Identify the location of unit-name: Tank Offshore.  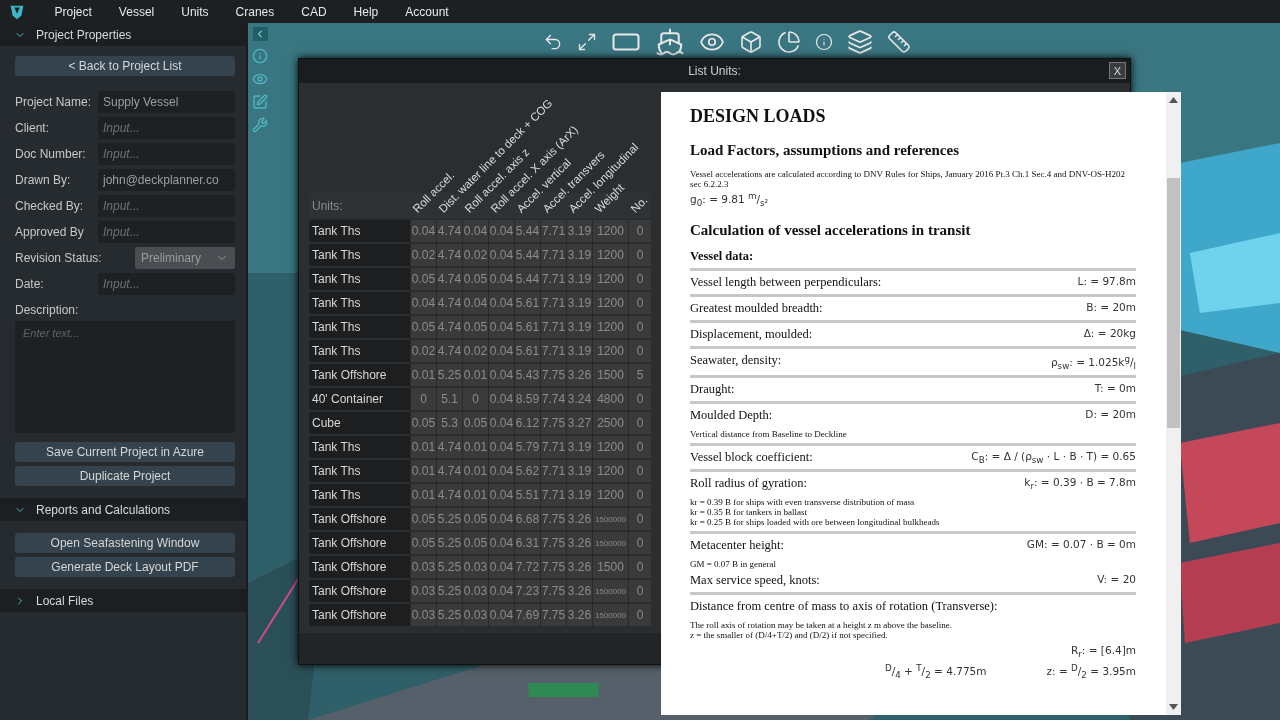
(359, 567).